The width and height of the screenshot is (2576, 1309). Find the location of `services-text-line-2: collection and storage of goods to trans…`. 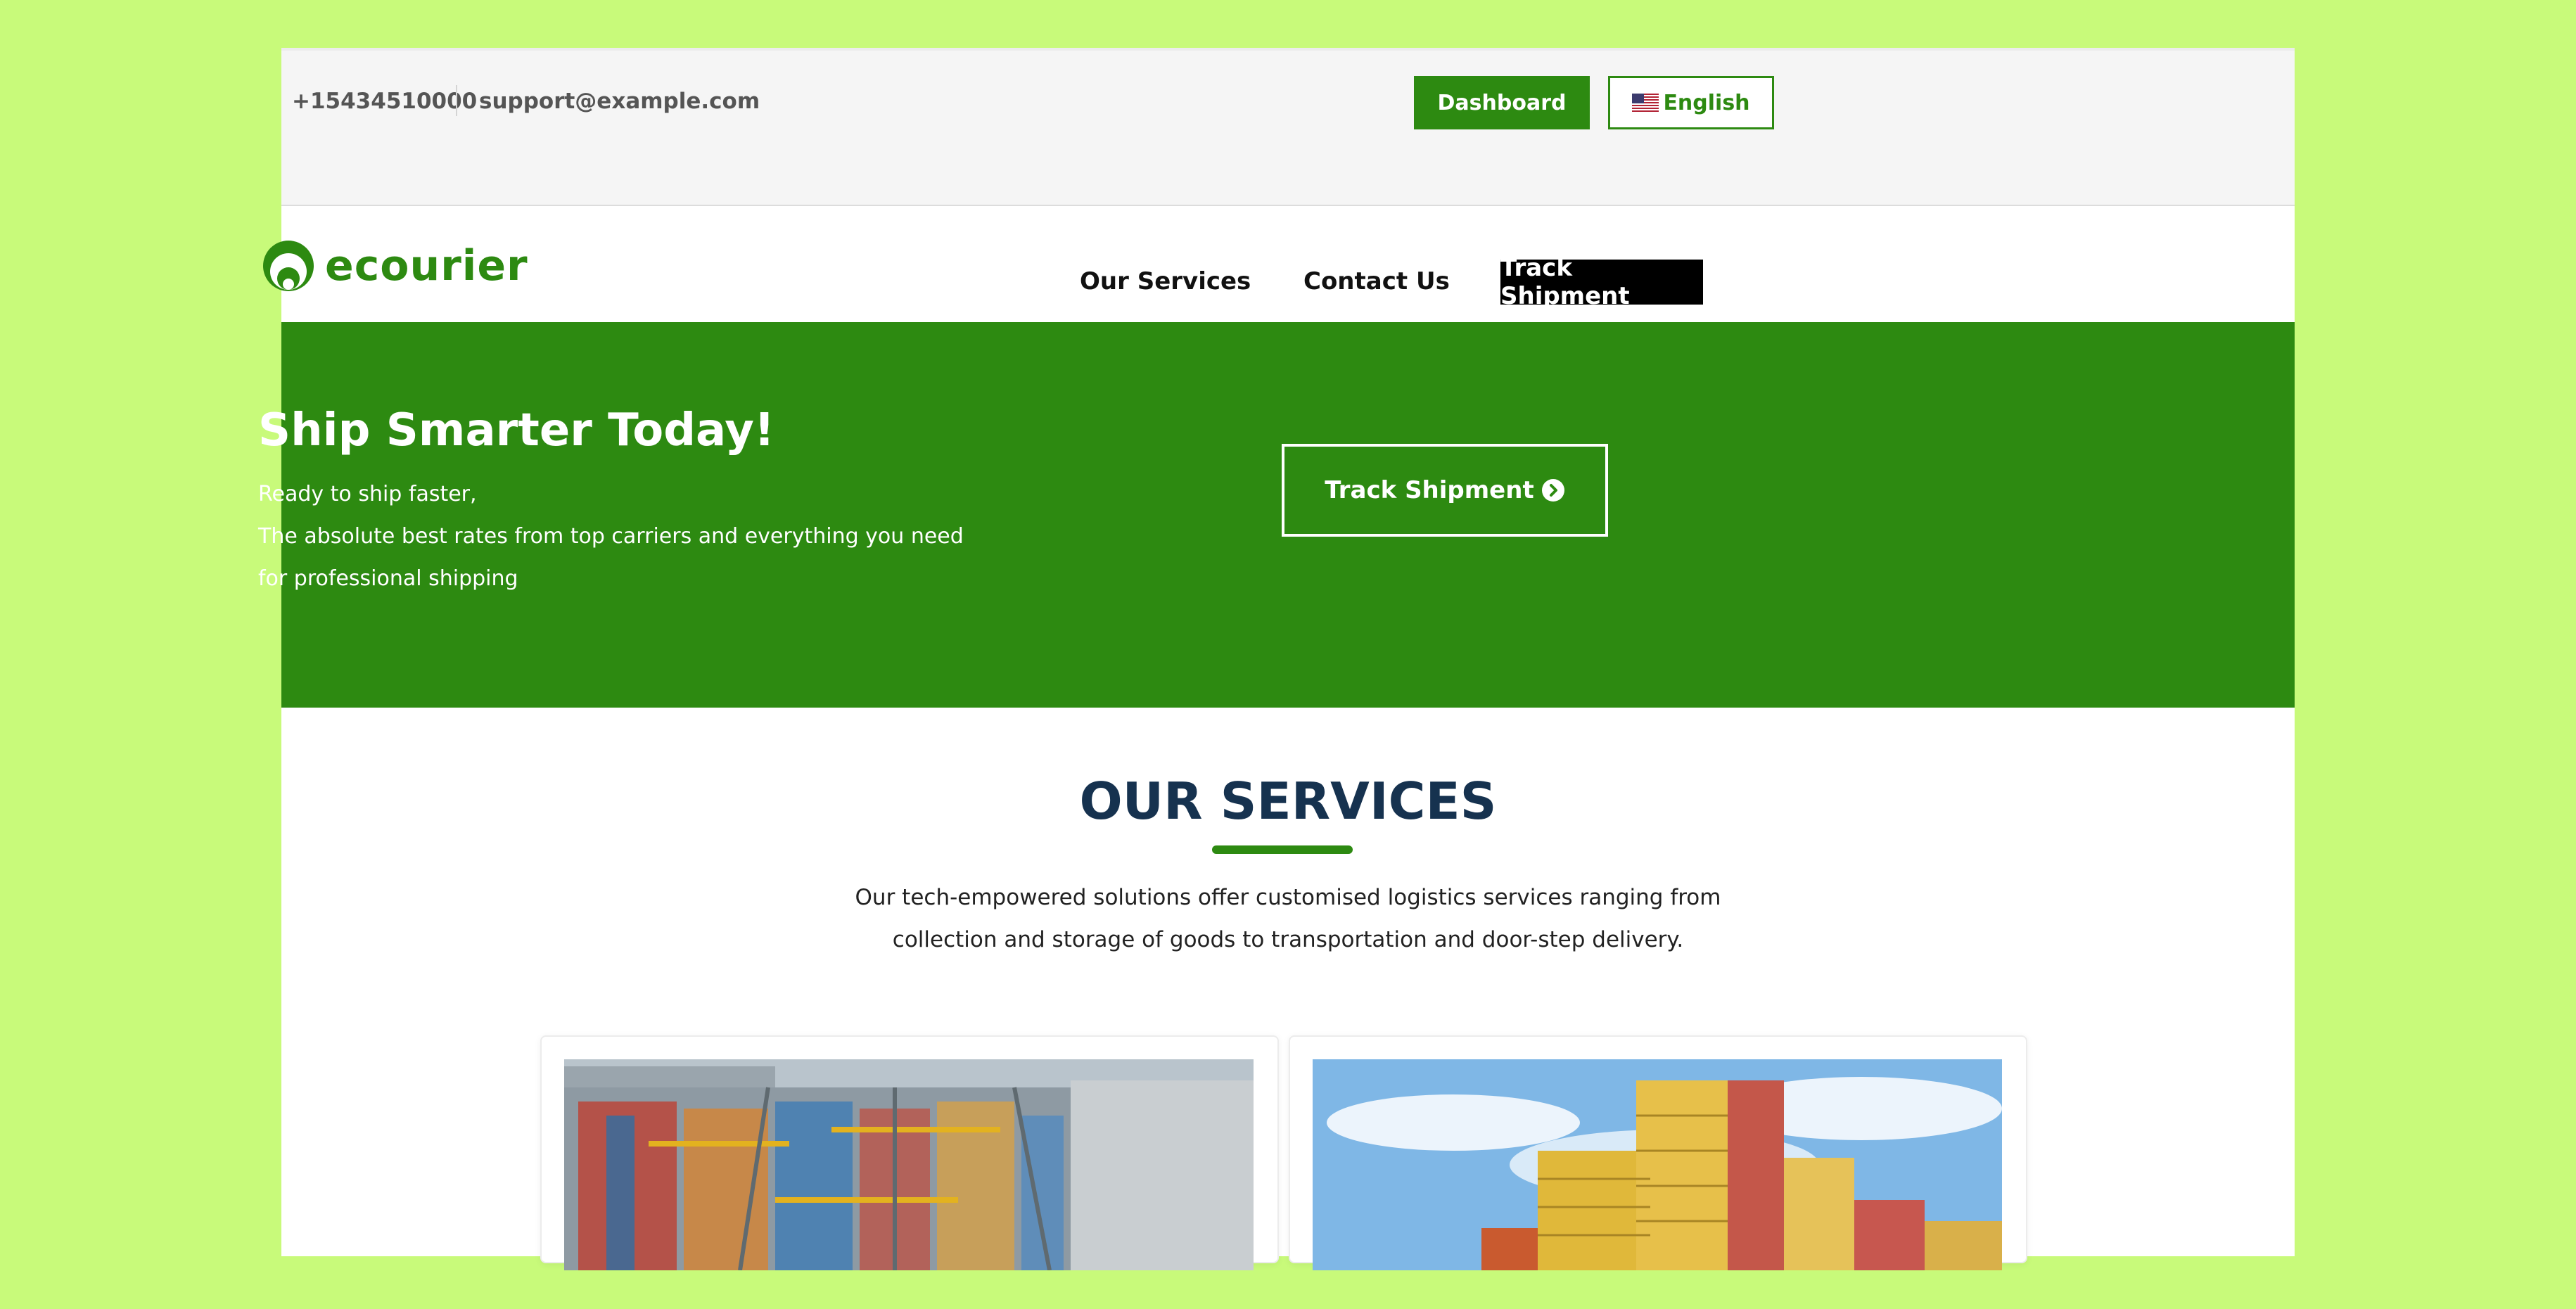

services-text-line-2: collection and storage of goods to trans… is located at coordinates (1288, 939).